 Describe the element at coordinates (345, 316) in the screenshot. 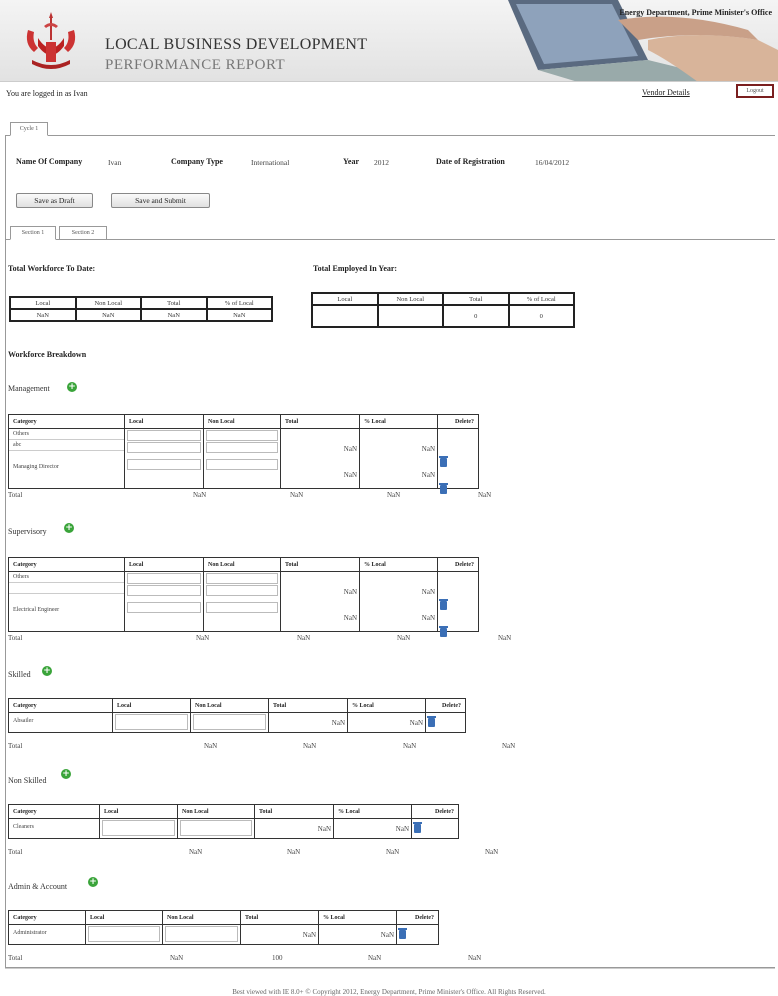

I see `employed-local` at that location.